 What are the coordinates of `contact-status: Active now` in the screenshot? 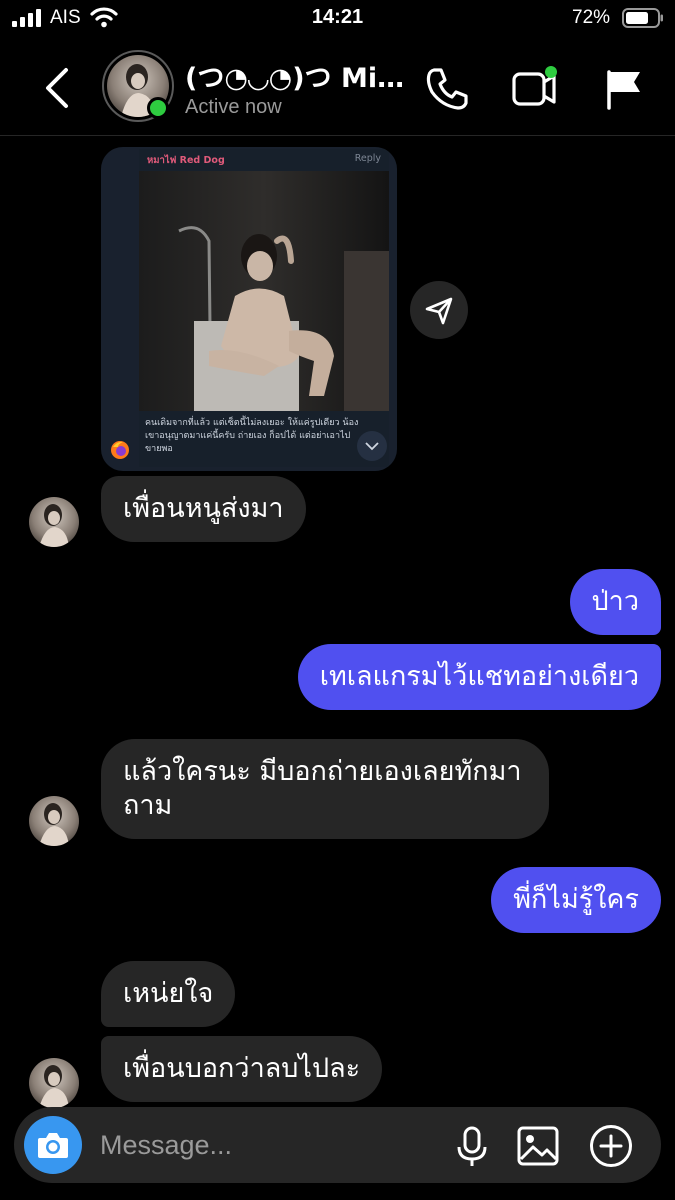 It's located at (233, 107).